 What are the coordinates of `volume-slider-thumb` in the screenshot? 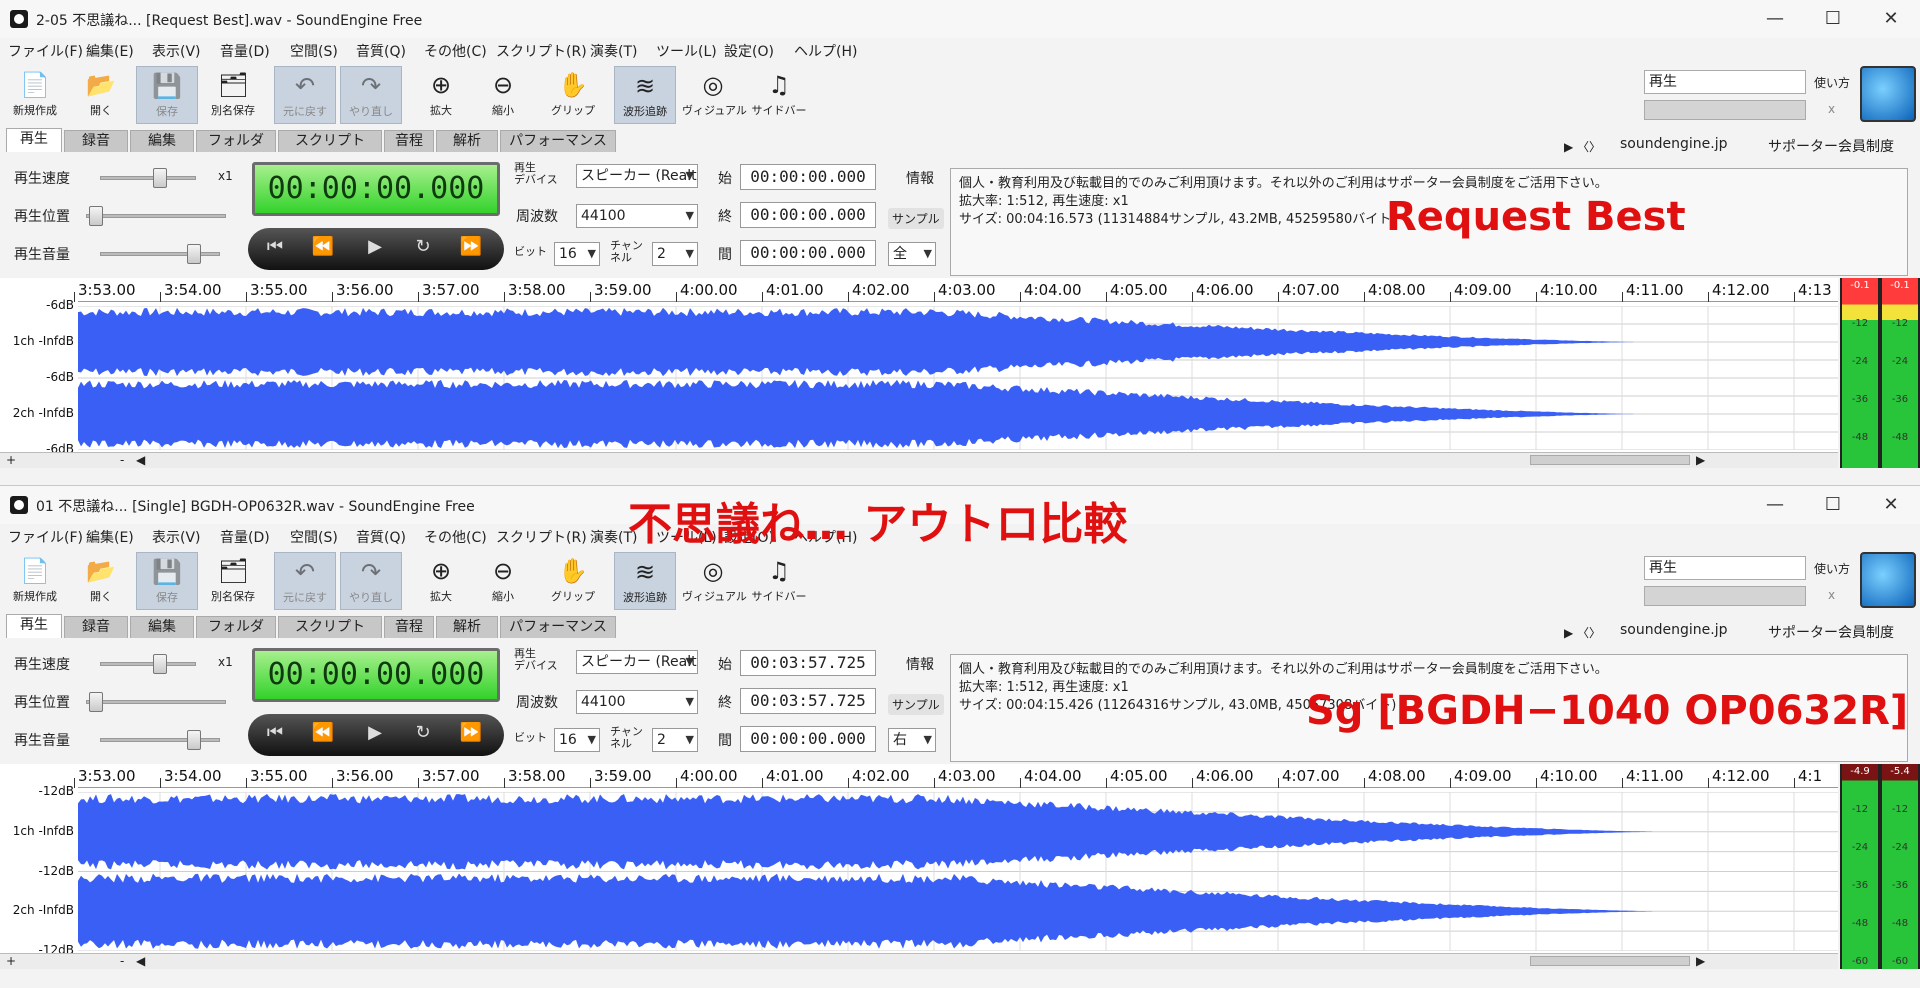 It's located at (194, 254).